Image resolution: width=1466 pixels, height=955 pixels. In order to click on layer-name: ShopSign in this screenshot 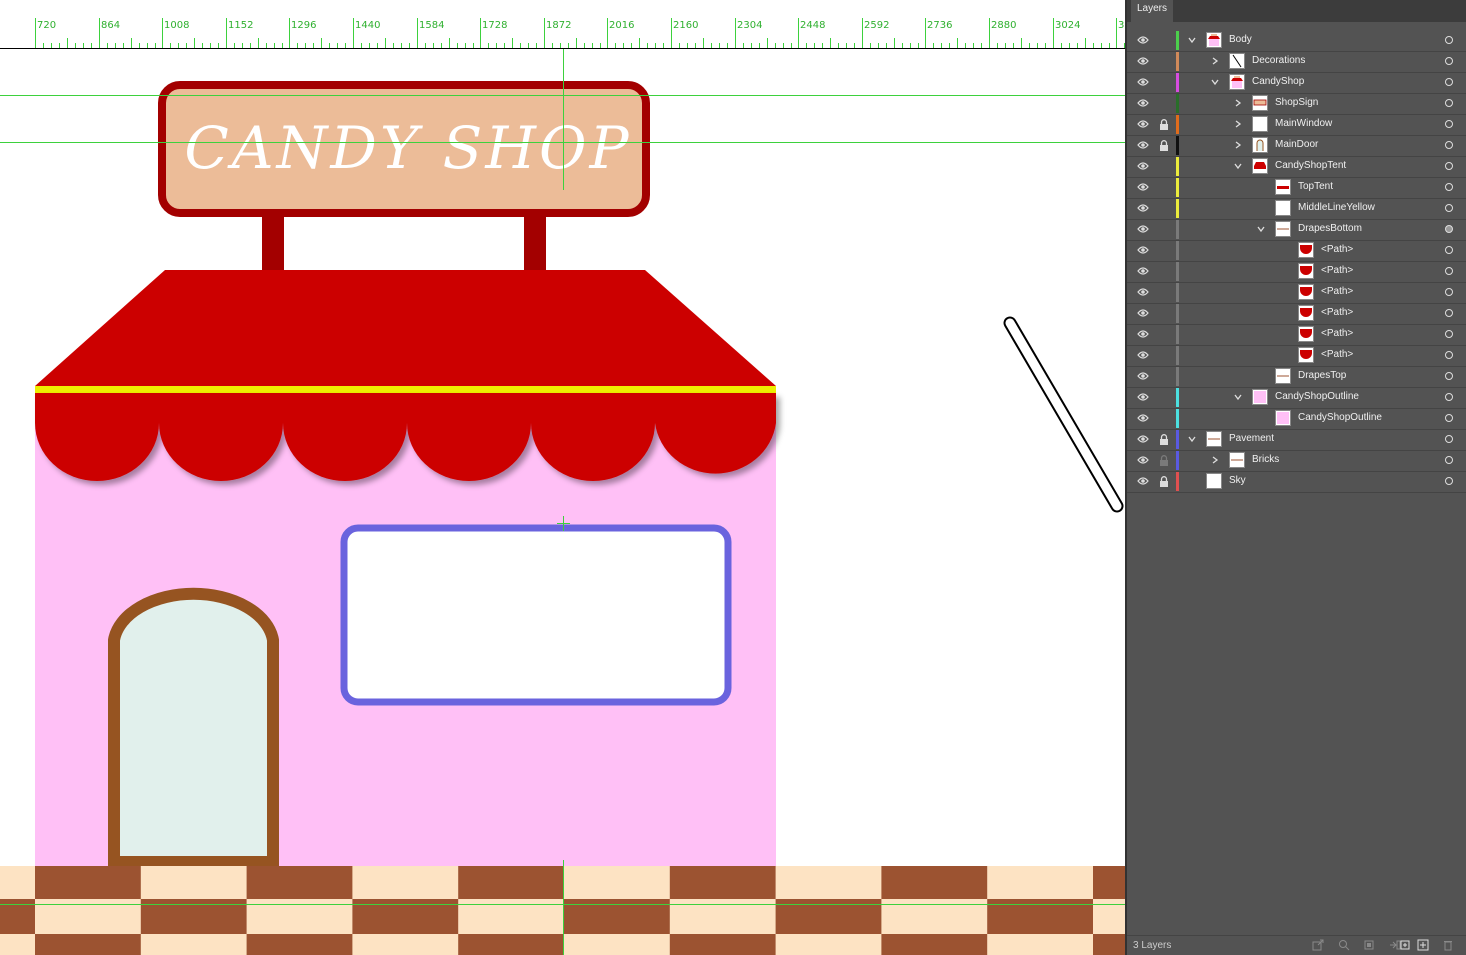, I will do `click(1296, 102)`.